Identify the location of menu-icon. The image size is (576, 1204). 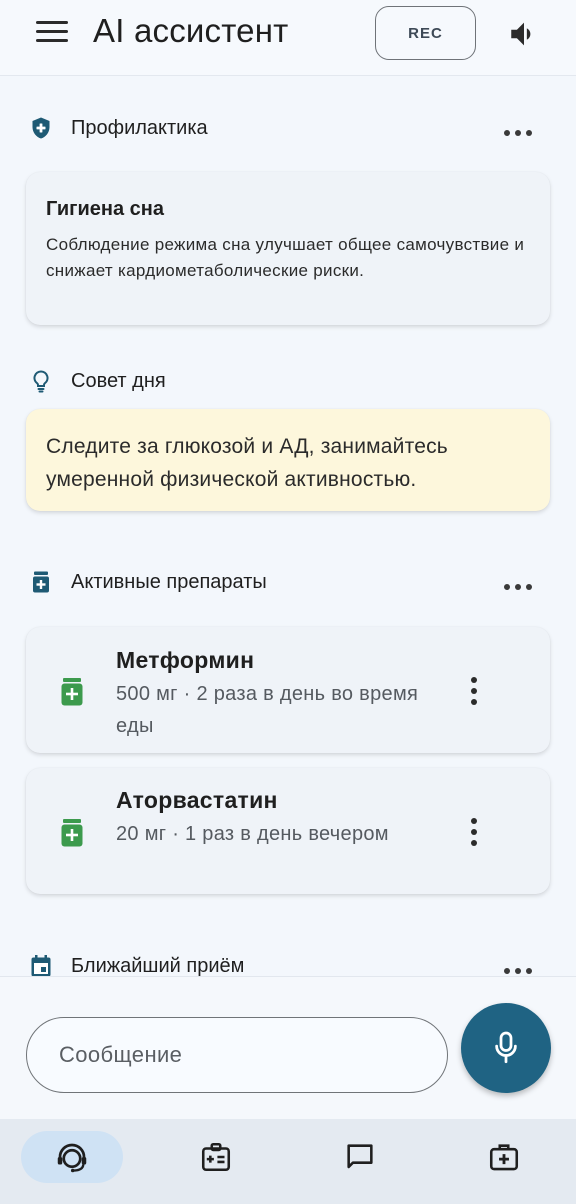
(52, 34).